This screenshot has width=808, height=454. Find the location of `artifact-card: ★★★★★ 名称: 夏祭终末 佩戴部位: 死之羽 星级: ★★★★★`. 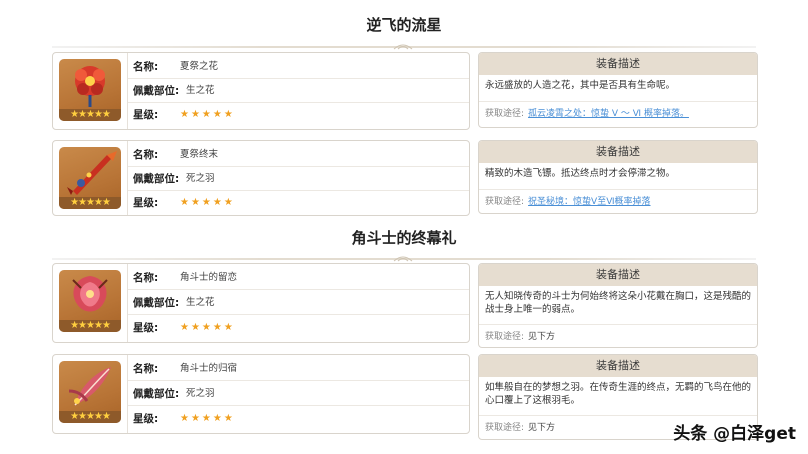

artifact-card: ★★★★★ 名称: 夏祭终末 佩戴部位: 死之羽 星级: ★★★★★ is located at coordinates (261, 178).